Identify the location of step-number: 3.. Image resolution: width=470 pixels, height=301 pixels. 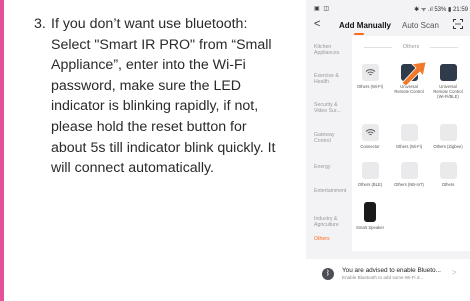
(40, 24).